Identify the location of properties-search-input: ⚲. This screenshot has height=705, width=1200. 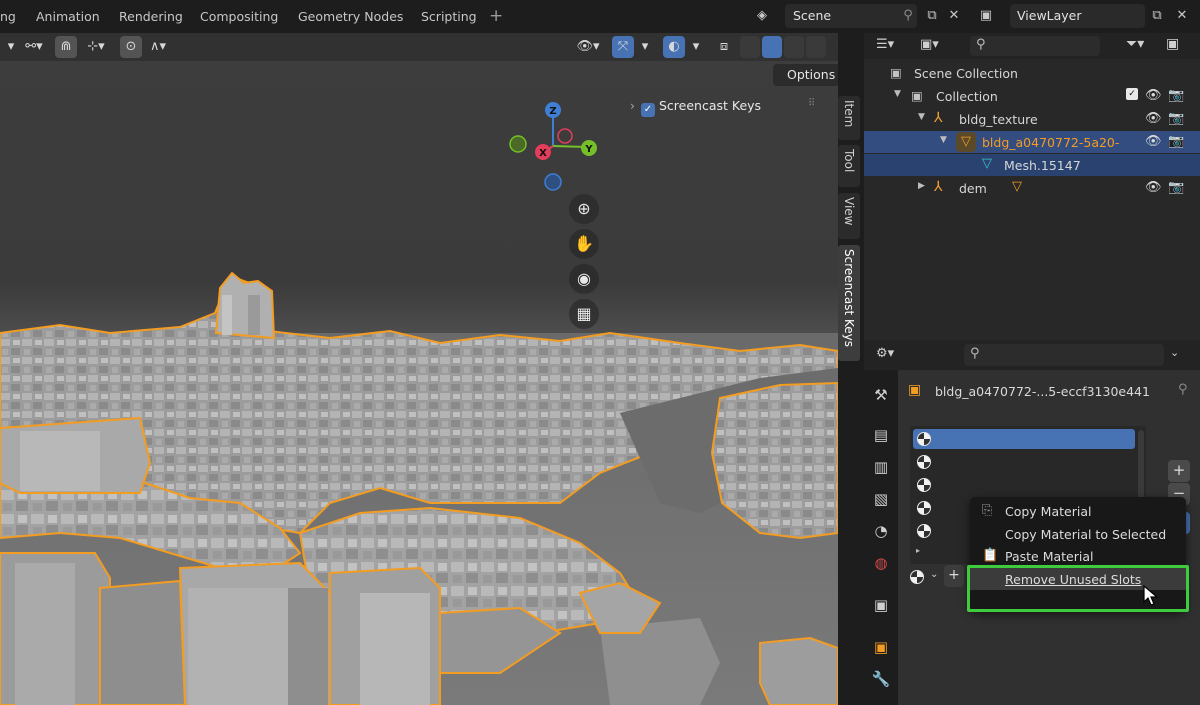
(1064, 355).